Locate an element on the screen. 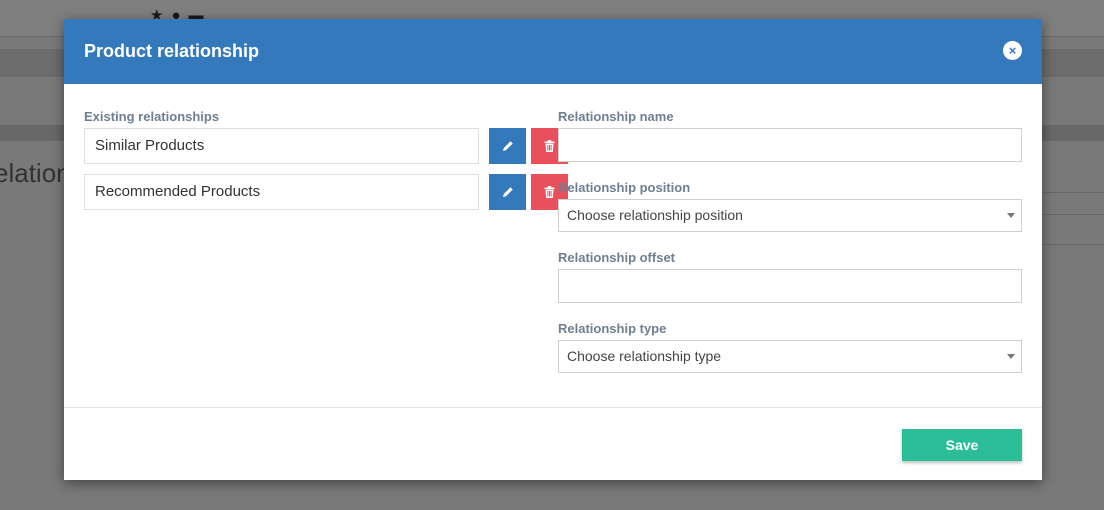  relationship-row: Similar Products is located at coordinates (326, 146).